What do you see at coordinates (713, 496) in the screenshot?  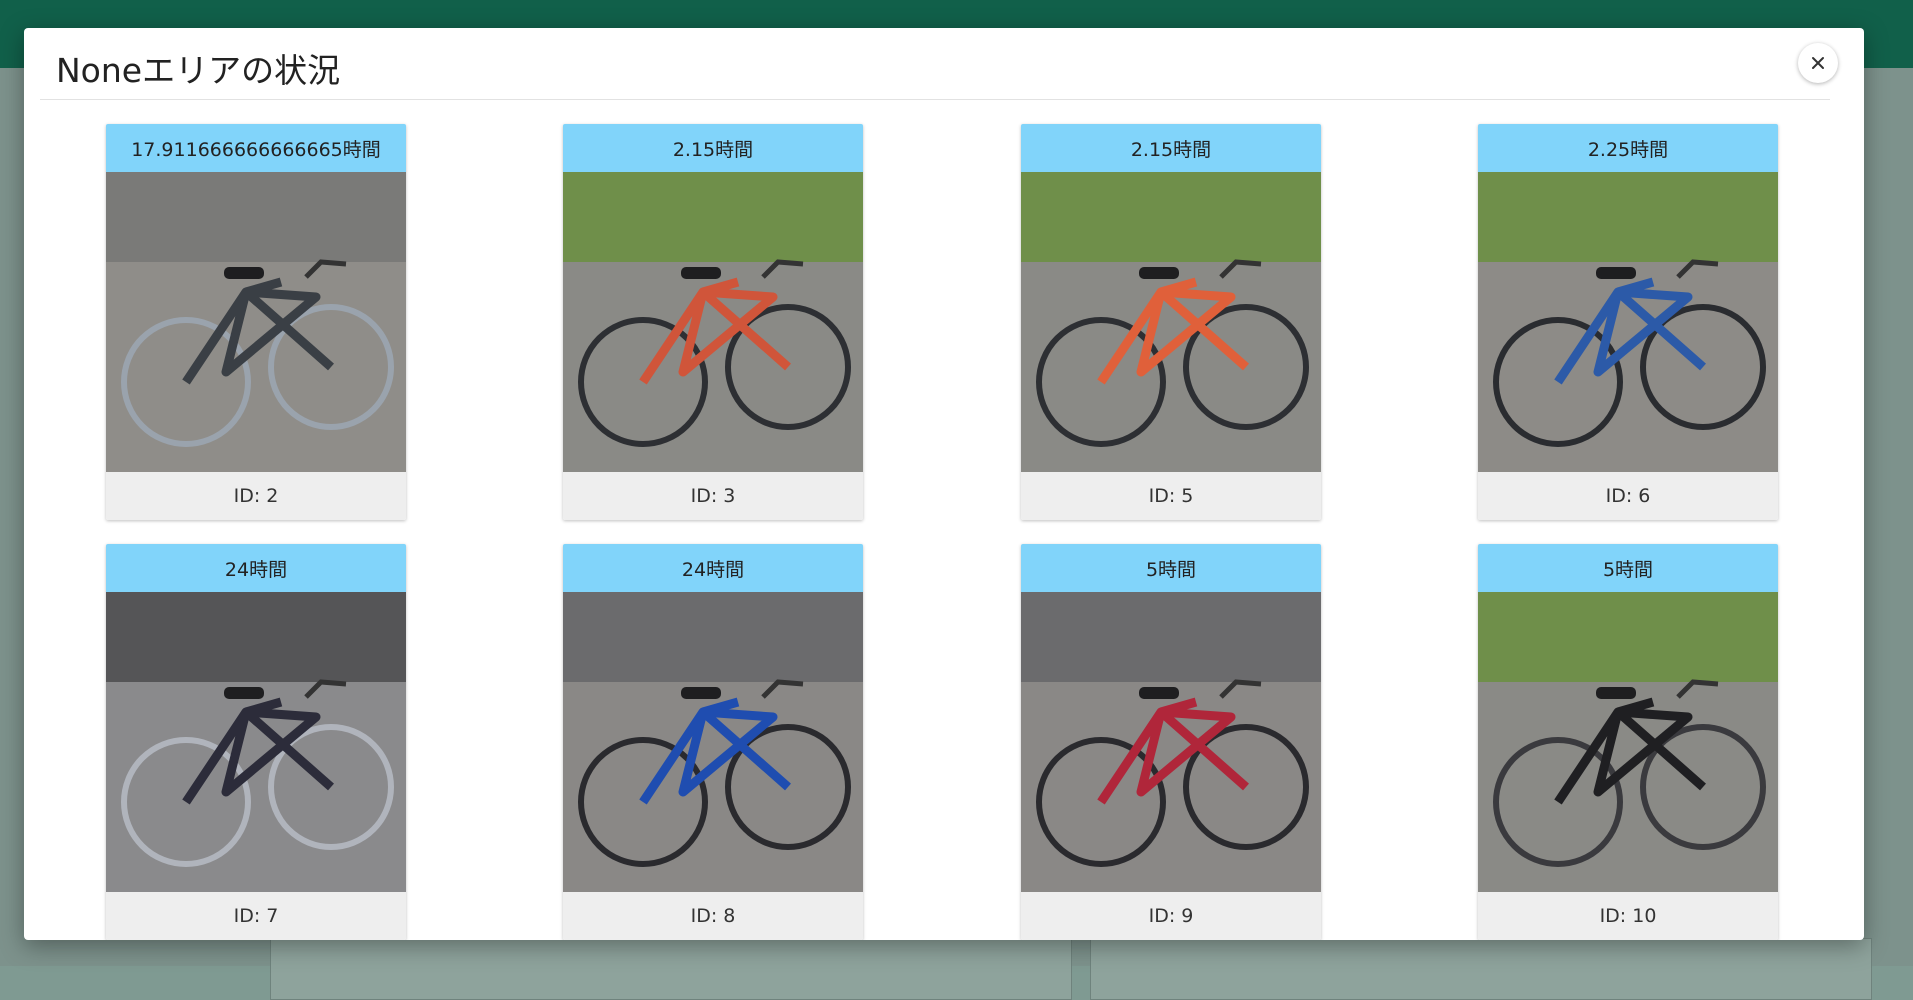 I see `bicycle-id-label: ID: 3` at bounding box center [713, 496].